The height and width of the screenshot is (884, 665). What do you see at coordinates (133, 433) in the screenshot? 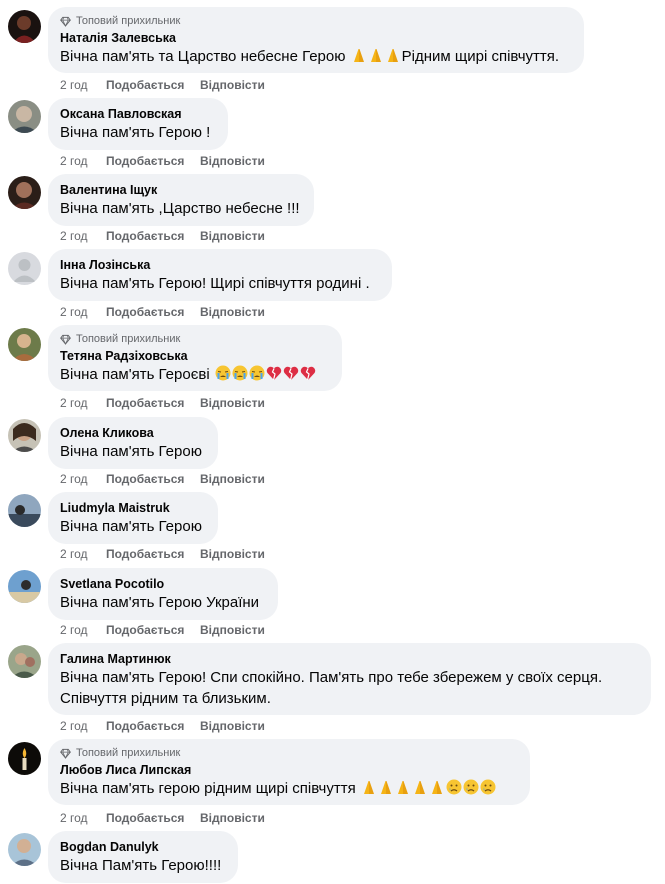
I see `comment-author: Олена Кликова` at bounding box center [133, 433].